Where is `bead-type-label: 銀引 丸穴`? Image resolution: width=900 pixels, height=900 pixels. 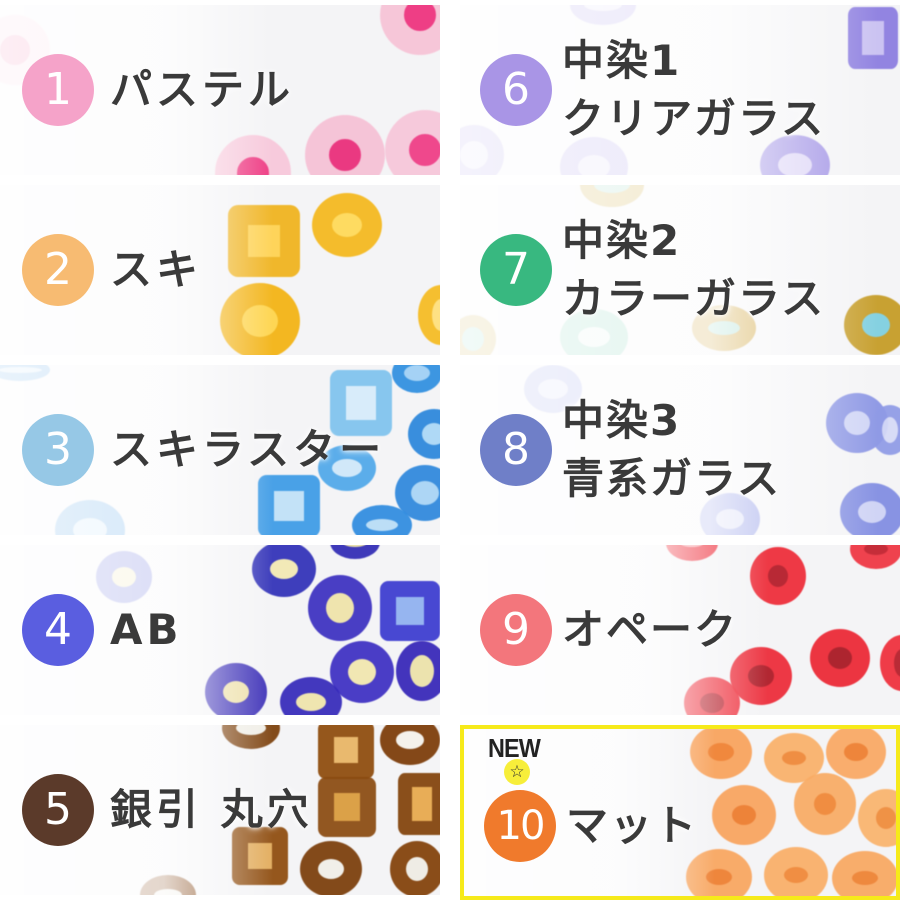
bead-type-label: 銀引 丸穴 is located at coordinates (211, 810).